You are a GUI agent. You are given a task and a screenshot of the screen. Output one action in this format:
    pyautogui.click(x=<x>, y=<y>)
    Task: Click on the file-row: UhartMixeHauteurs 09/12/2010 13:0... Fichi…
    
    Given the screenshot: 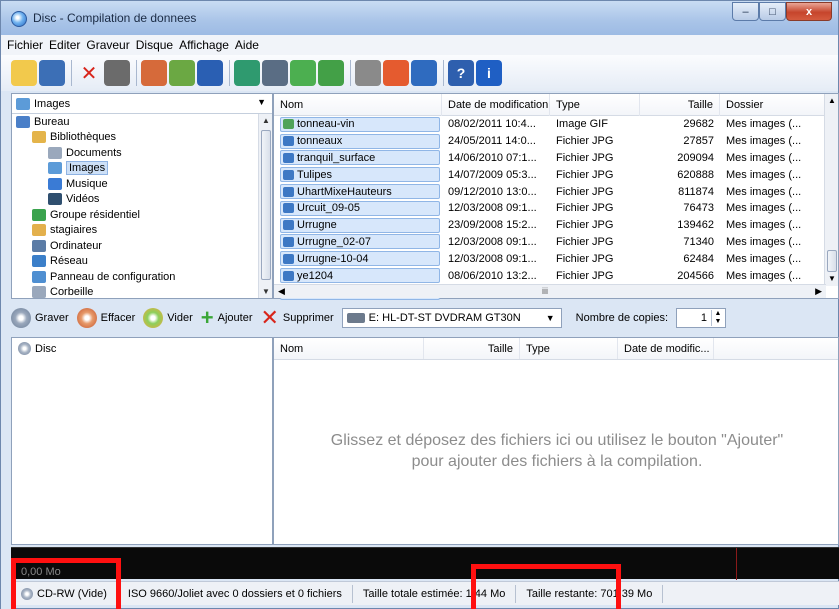 What is the action you would take?
    pyautogui.click(x=550, y=191)
    